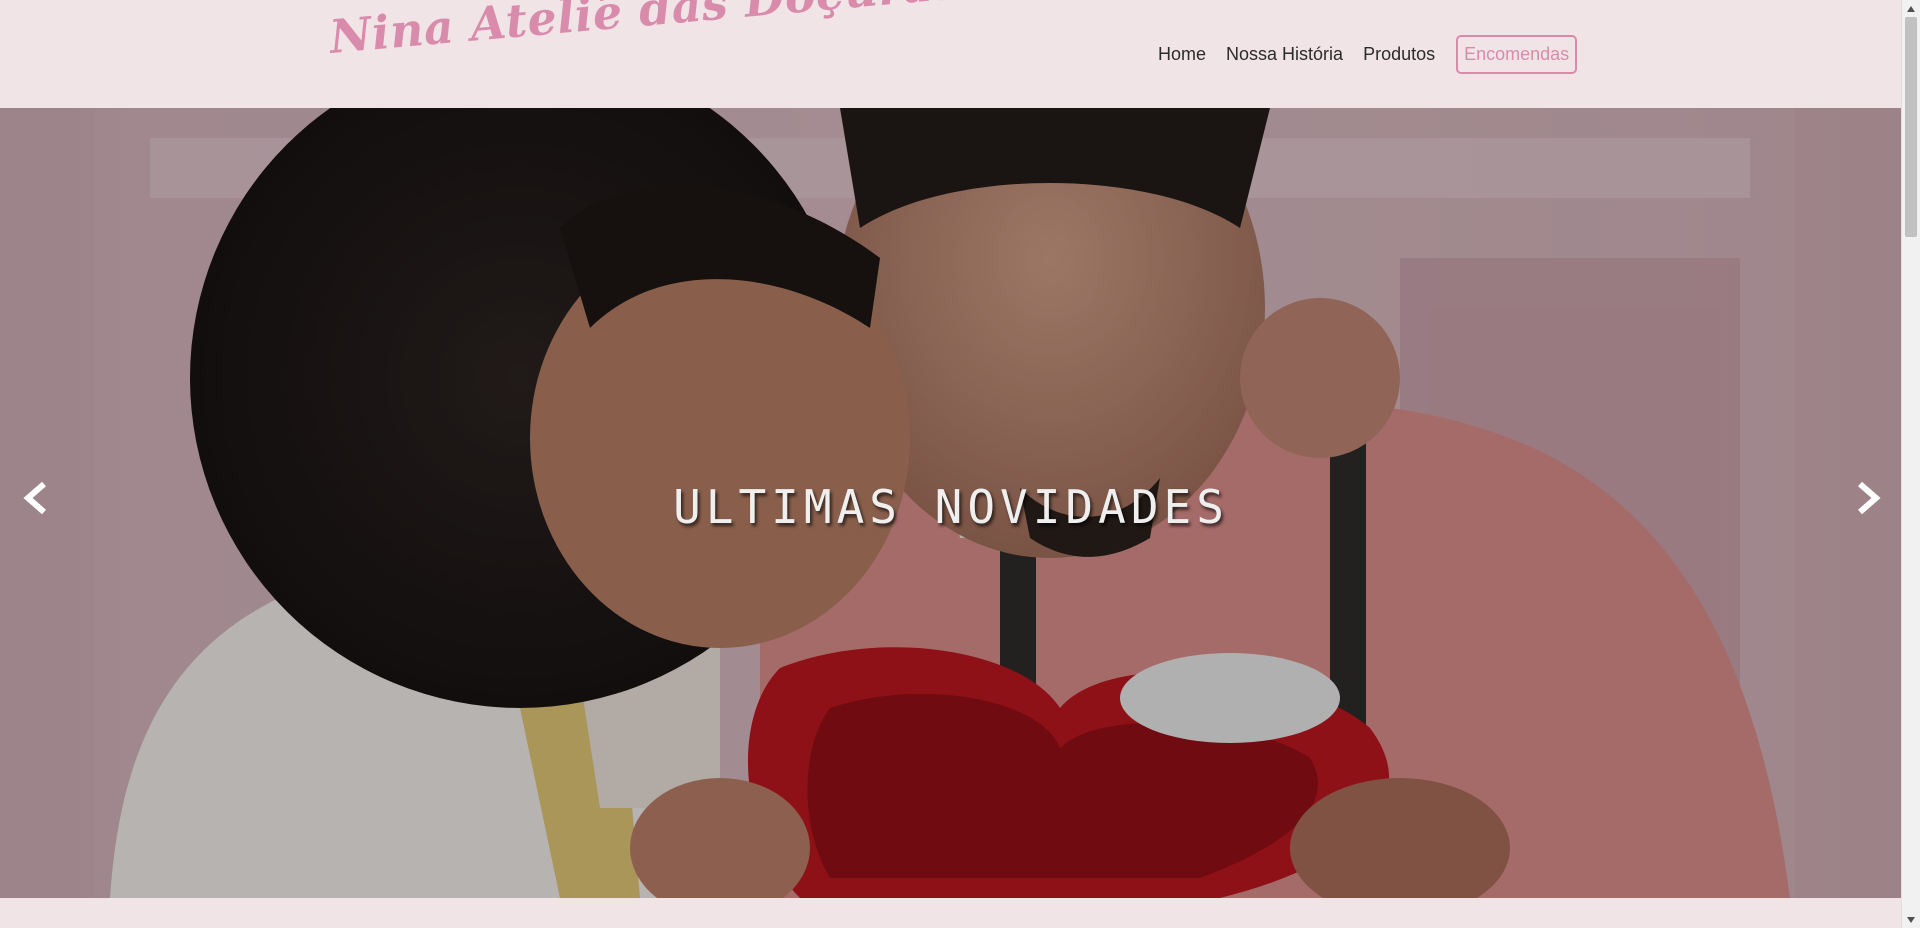  What do you see at coordinates (644, 32) in the screenshot?
I see `brand-logo: Nina Ateliê das Doçuras` at bounding box center [644, 32].